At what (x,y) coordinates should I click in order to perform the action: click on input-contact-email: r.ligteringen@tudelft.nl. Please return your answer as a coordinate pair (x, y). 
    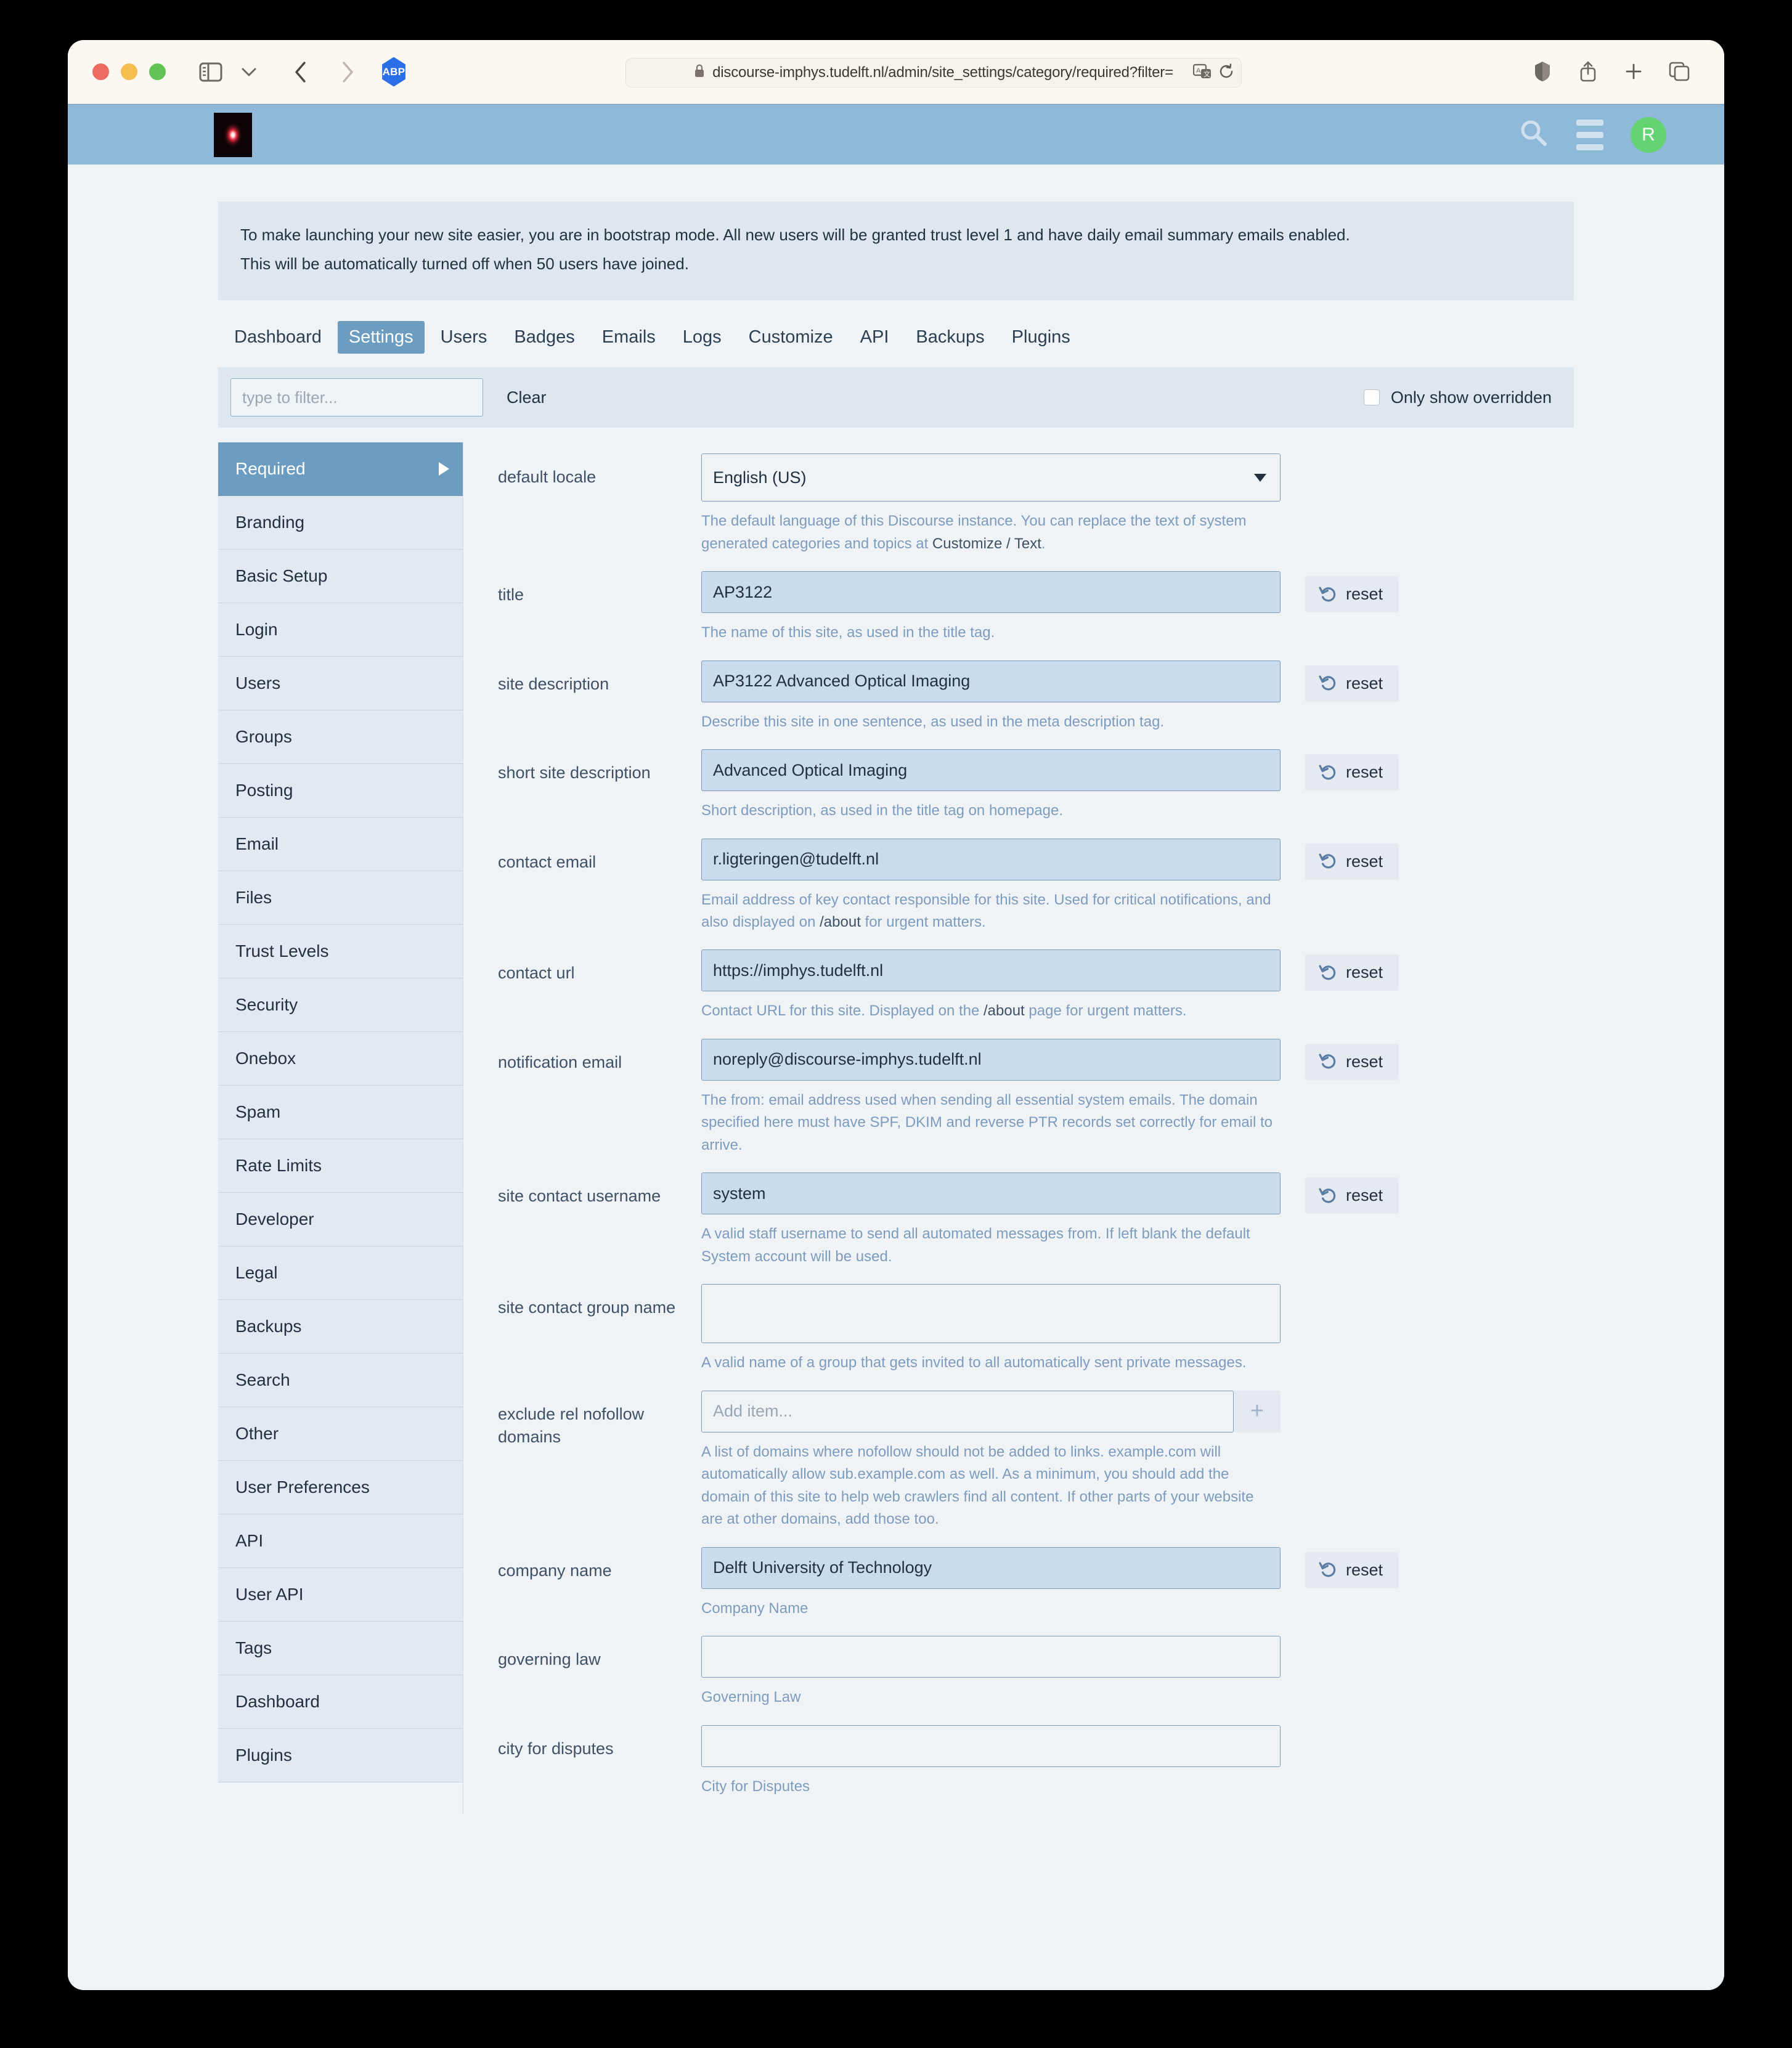
    Looking at the image, I should click on (991, 859).